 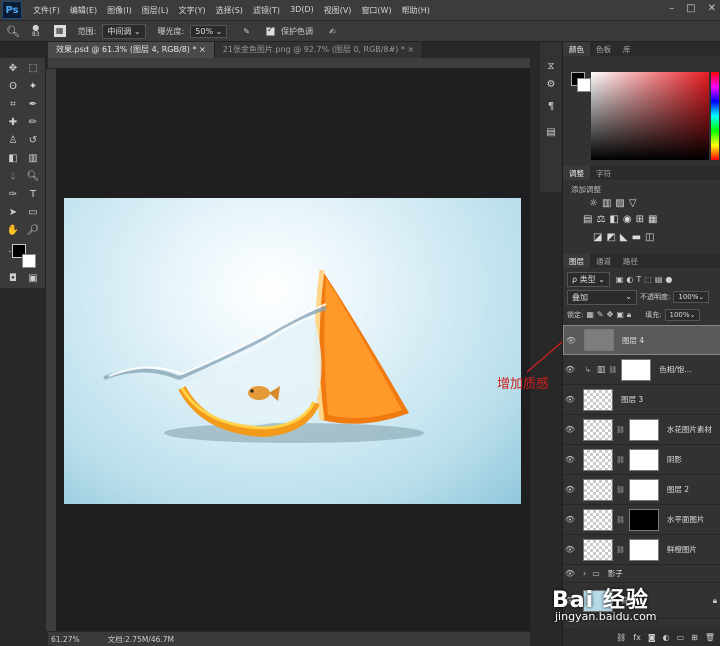 I want to click on close-icon: ✕, so click(x=712, y=8).